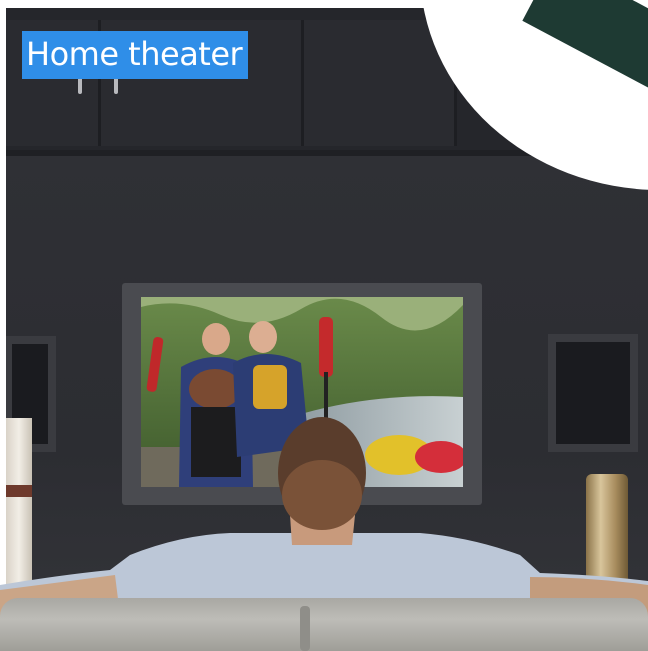 Image resolution: width=648 pixels, height=651 pixels. What do you see at coordinates (324, 624) in the screenshot?
I see `sofa-back` at bounding box center [324, 624].